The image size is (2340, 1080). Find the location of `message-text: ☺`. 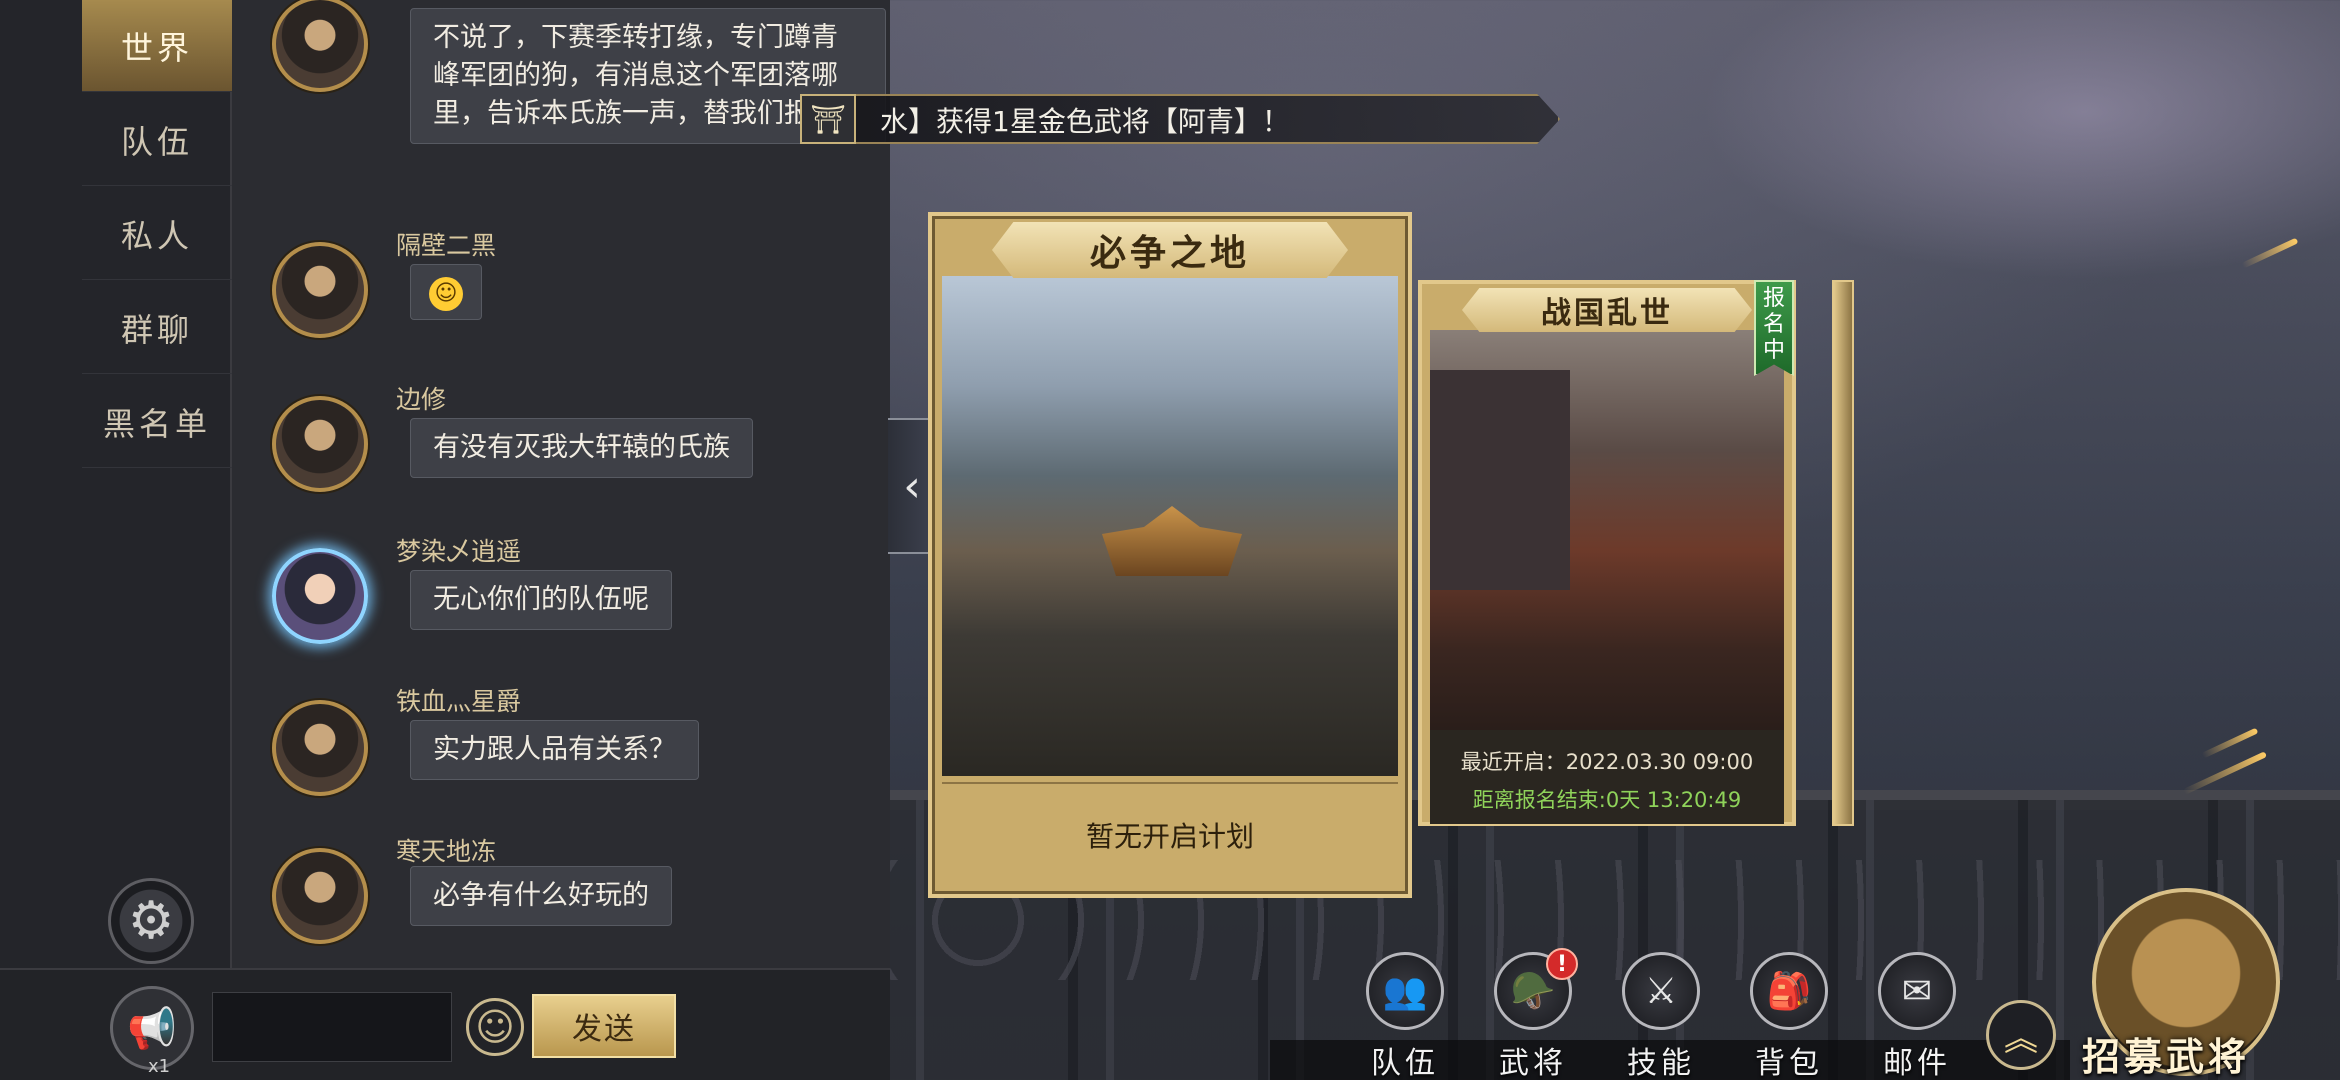

message-text: ☺ is located at coordinates (446, 292).